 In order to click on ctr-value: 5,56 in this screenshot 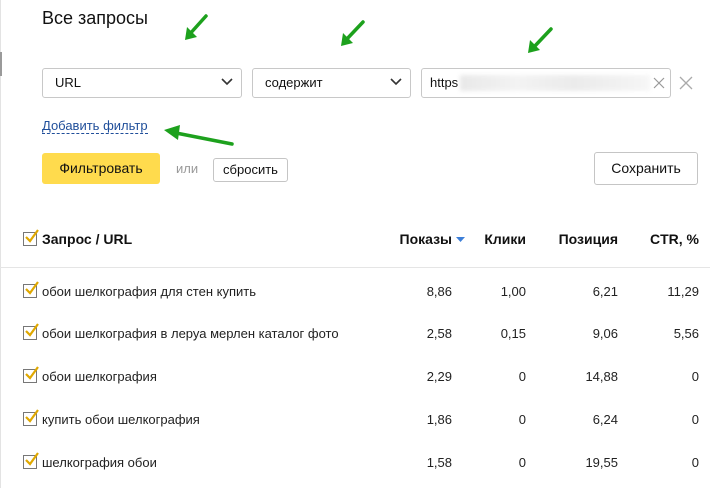, I will do `click(686, 333)`.